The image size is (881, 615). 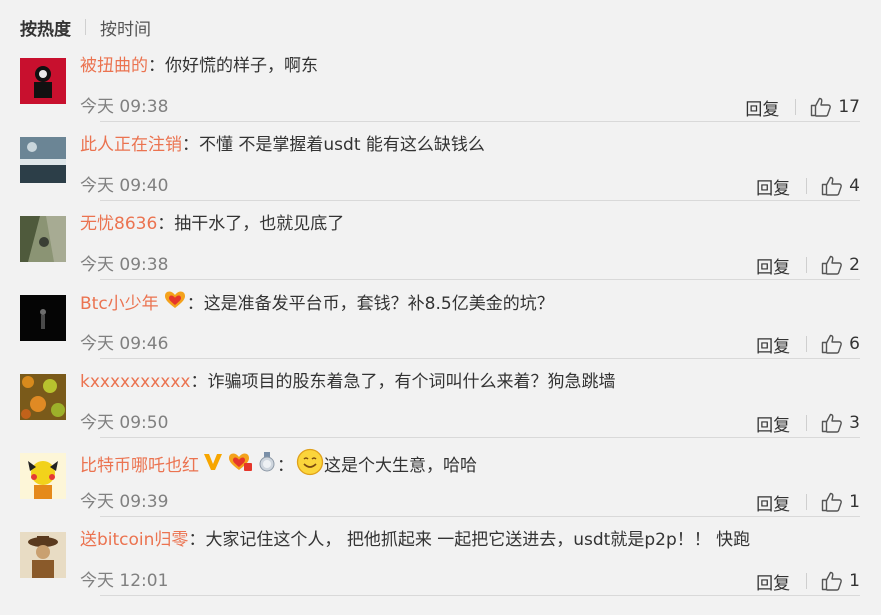 I want to click on like-count: 6, so click(x=854, y=344).